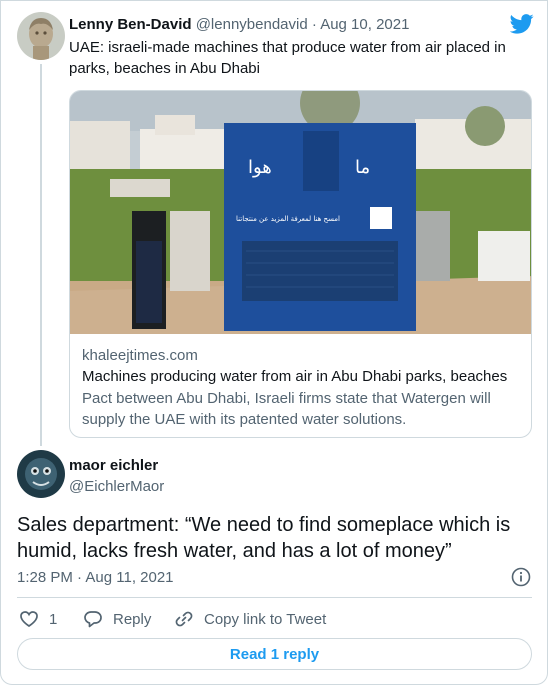 This screenshot has width=550, height=687. What do you see at coordinates (521, 577) in the screenshot?
I see `info-icon` at bounding box center [521, 577].